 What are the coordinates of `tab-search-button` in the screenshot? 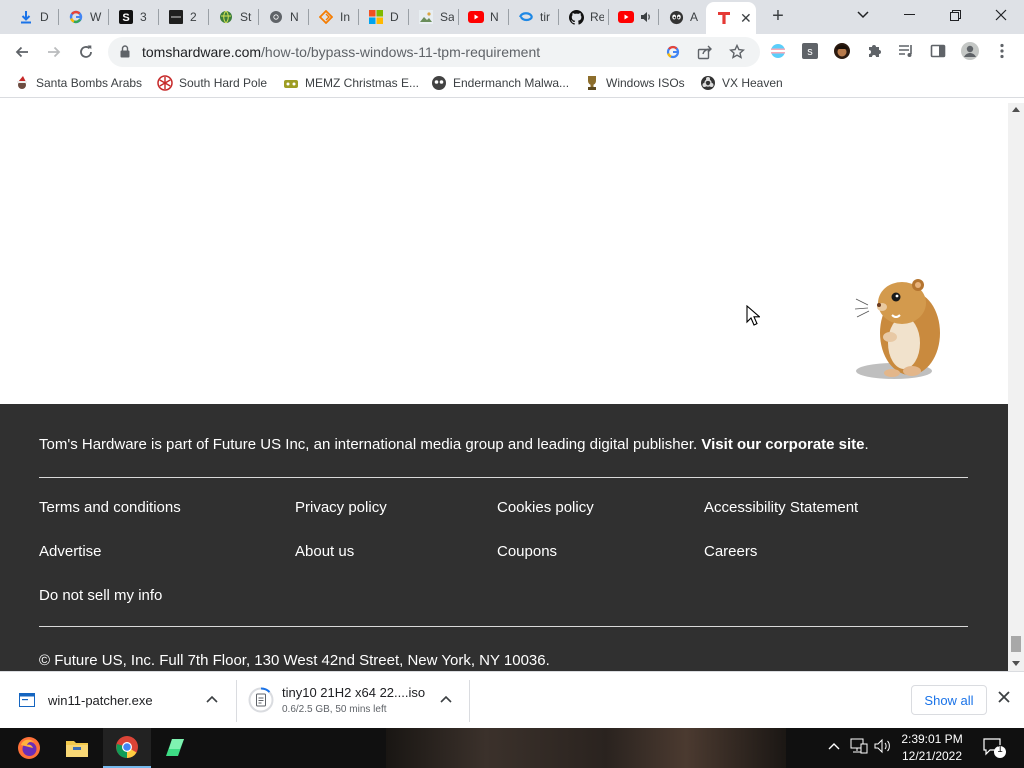 It's located at (863, 15).